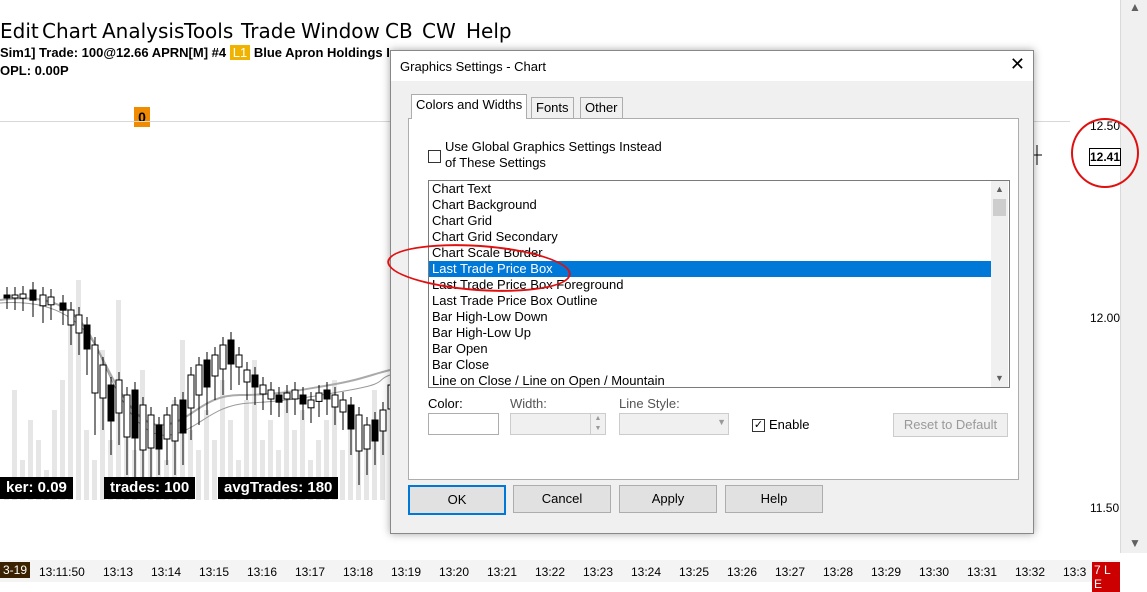 Image resolution: width=1147 pixels, height=592 pixels. What do you see at coordinates (711, 317) in the screenshot?
I see `list-item: Bar High-Low Down` at bounding box center [711, 317].